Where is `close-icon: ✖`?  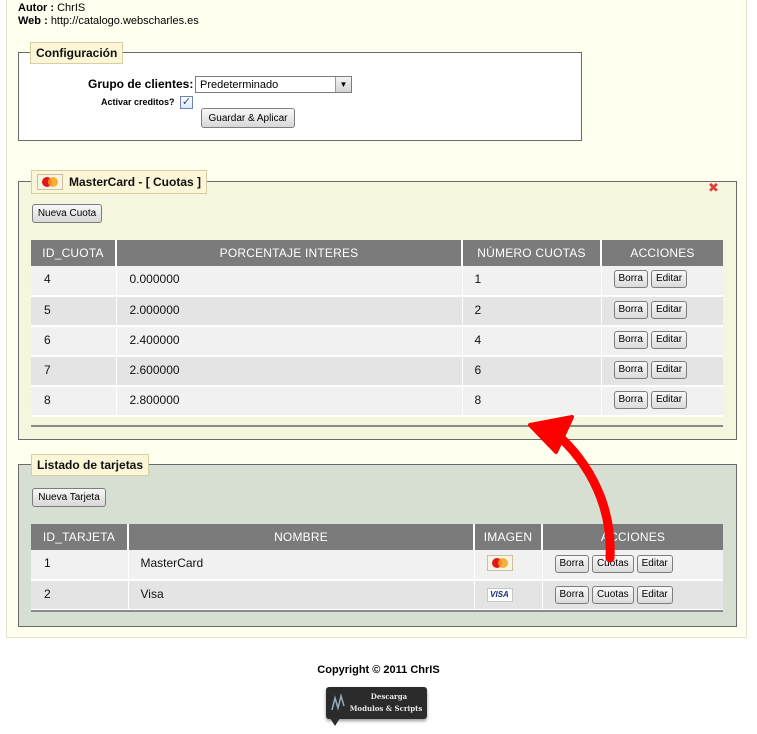
close-icon: ✖ is located at coordinates (713, 188).